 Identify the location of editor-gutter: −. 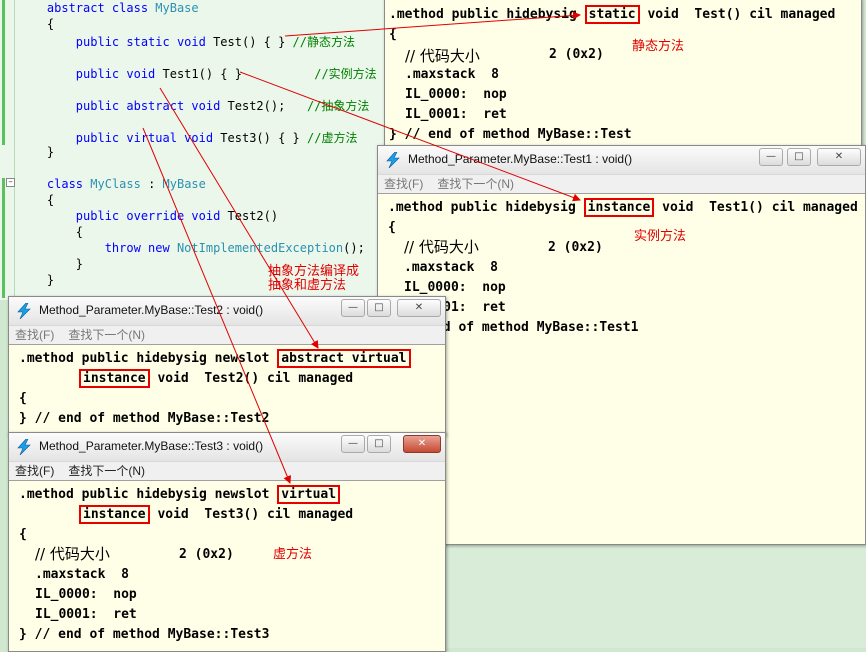
(7, 150).